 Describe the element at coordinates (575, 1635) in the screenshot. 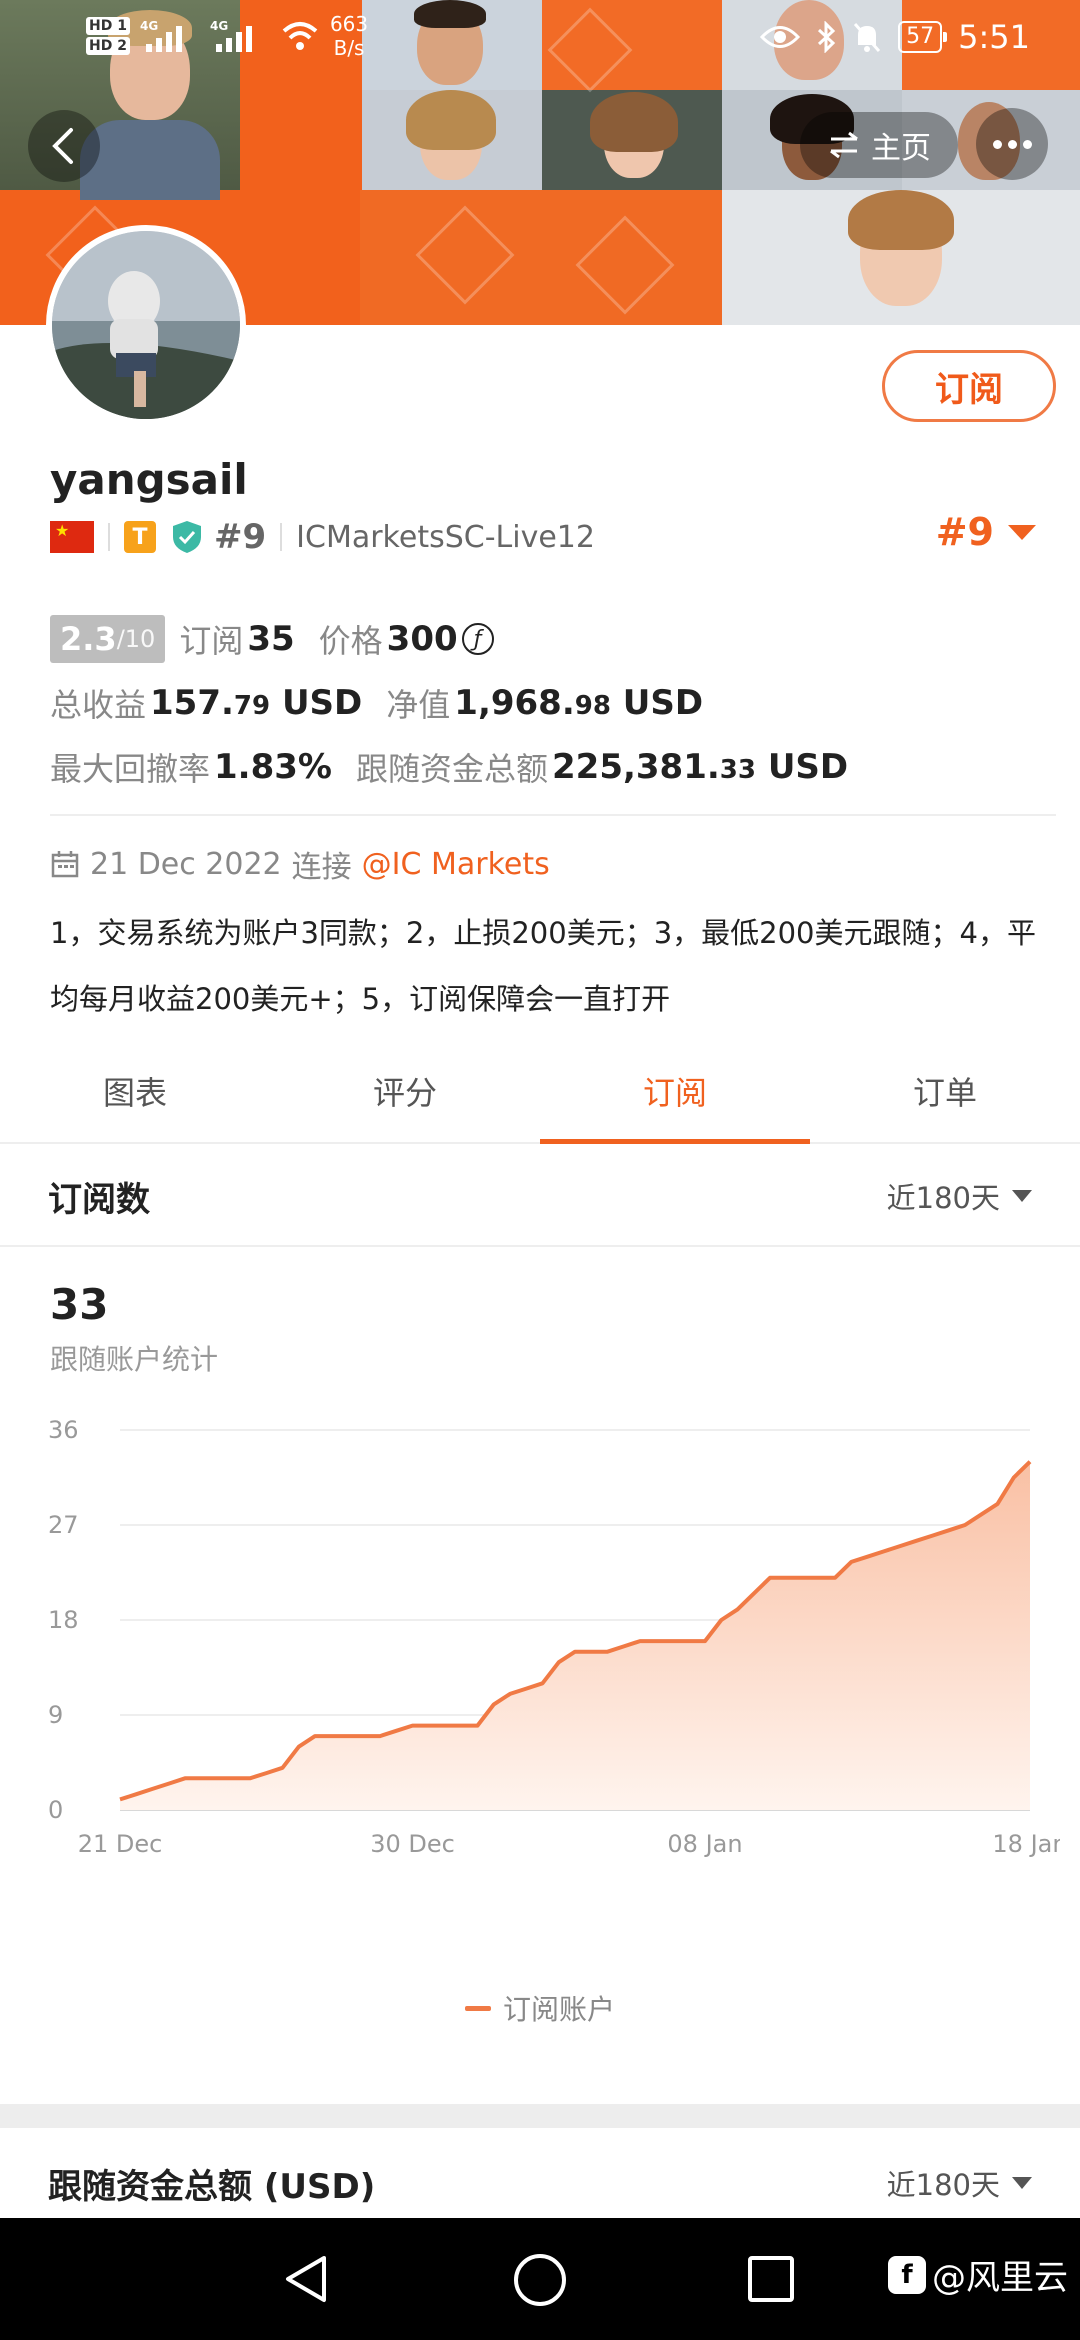

I see `chart-area` at that location.